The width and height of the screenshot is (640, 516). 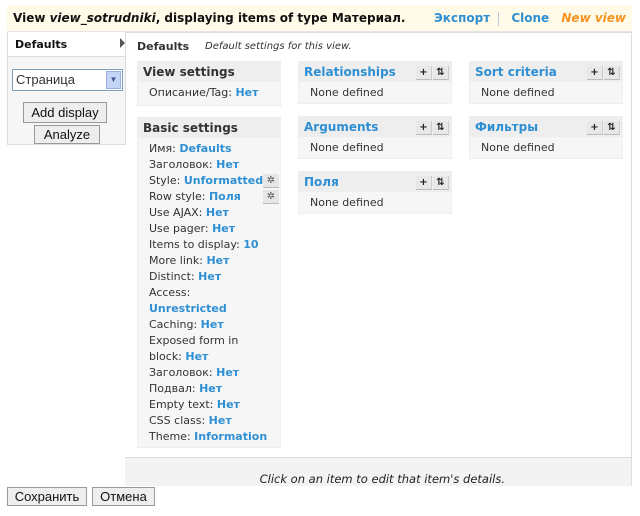 I want to click on sort-criteria-box: Sort criteria + ⇅ None defined, so click(x=546, y=82).